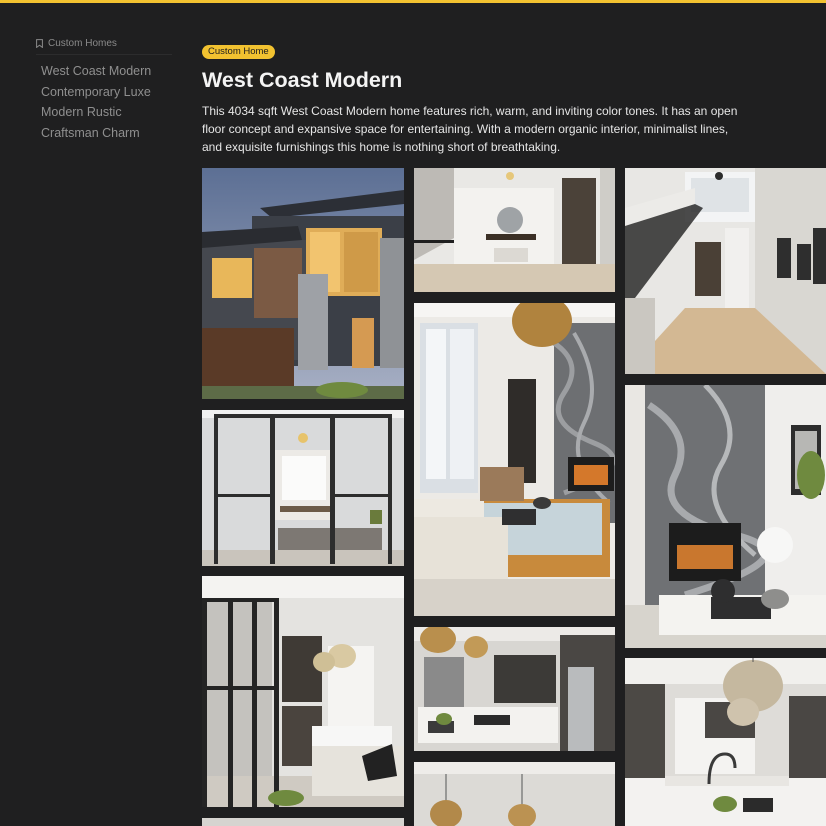  I want to click on living-room-photo, so click(514, 459).